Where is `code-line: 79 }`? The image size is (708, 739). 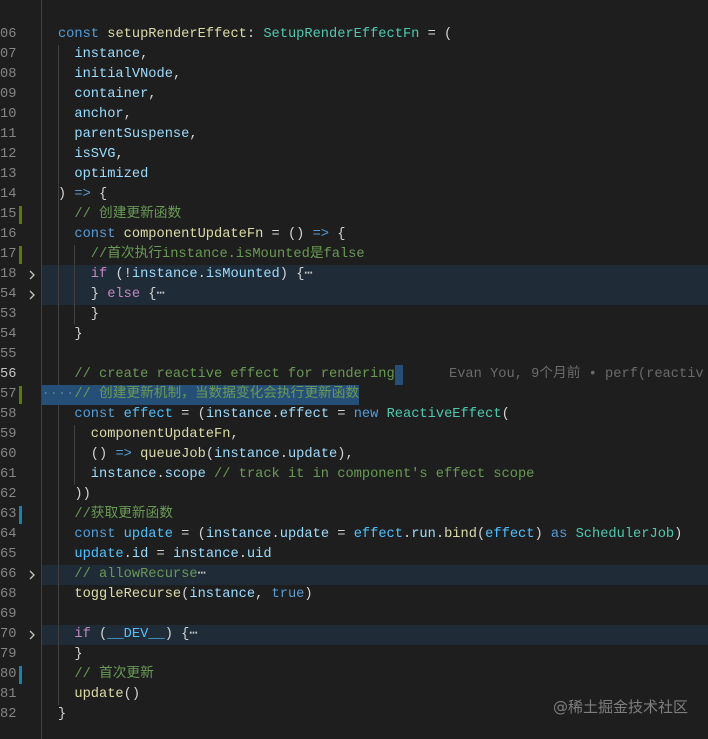
code-line: 79 } is located at coordinates (354, 655).